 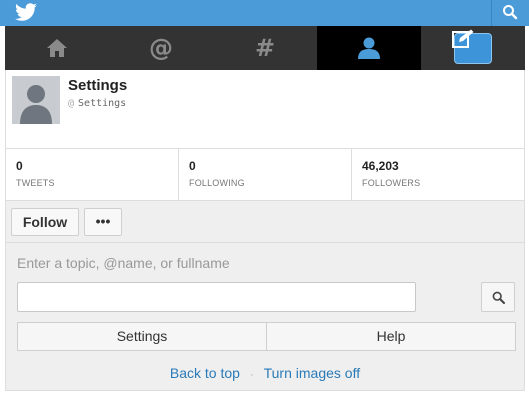 I want to click on help-button: Help, so click(x=391, y=336).